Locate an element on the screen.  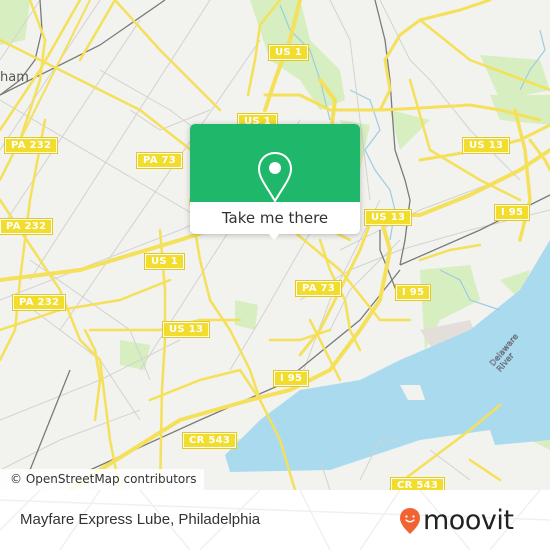
place-label: ham is located at coordinates (14, 77).